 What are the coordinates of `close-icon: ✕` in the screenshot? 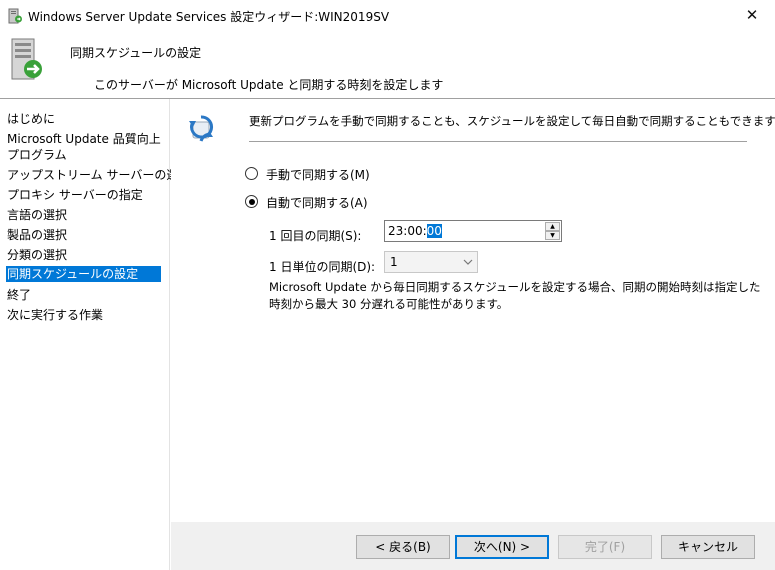 It's located at (752, 15).